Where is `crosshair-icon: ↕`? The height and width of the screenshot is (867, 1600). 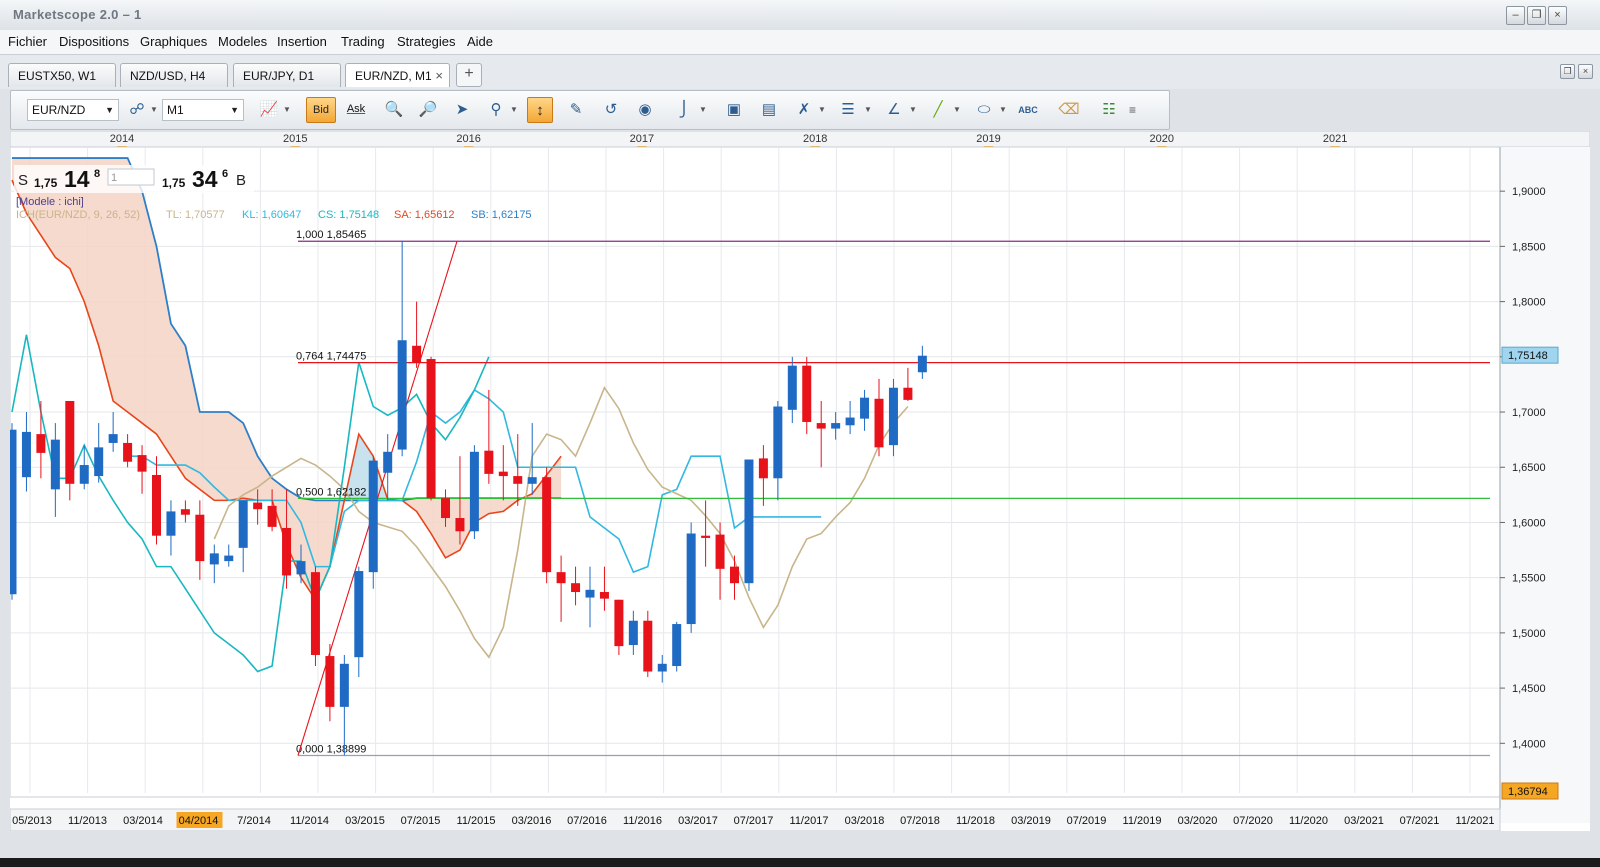 crosshair-icon: ↕ is located at coordinates (540, 110).